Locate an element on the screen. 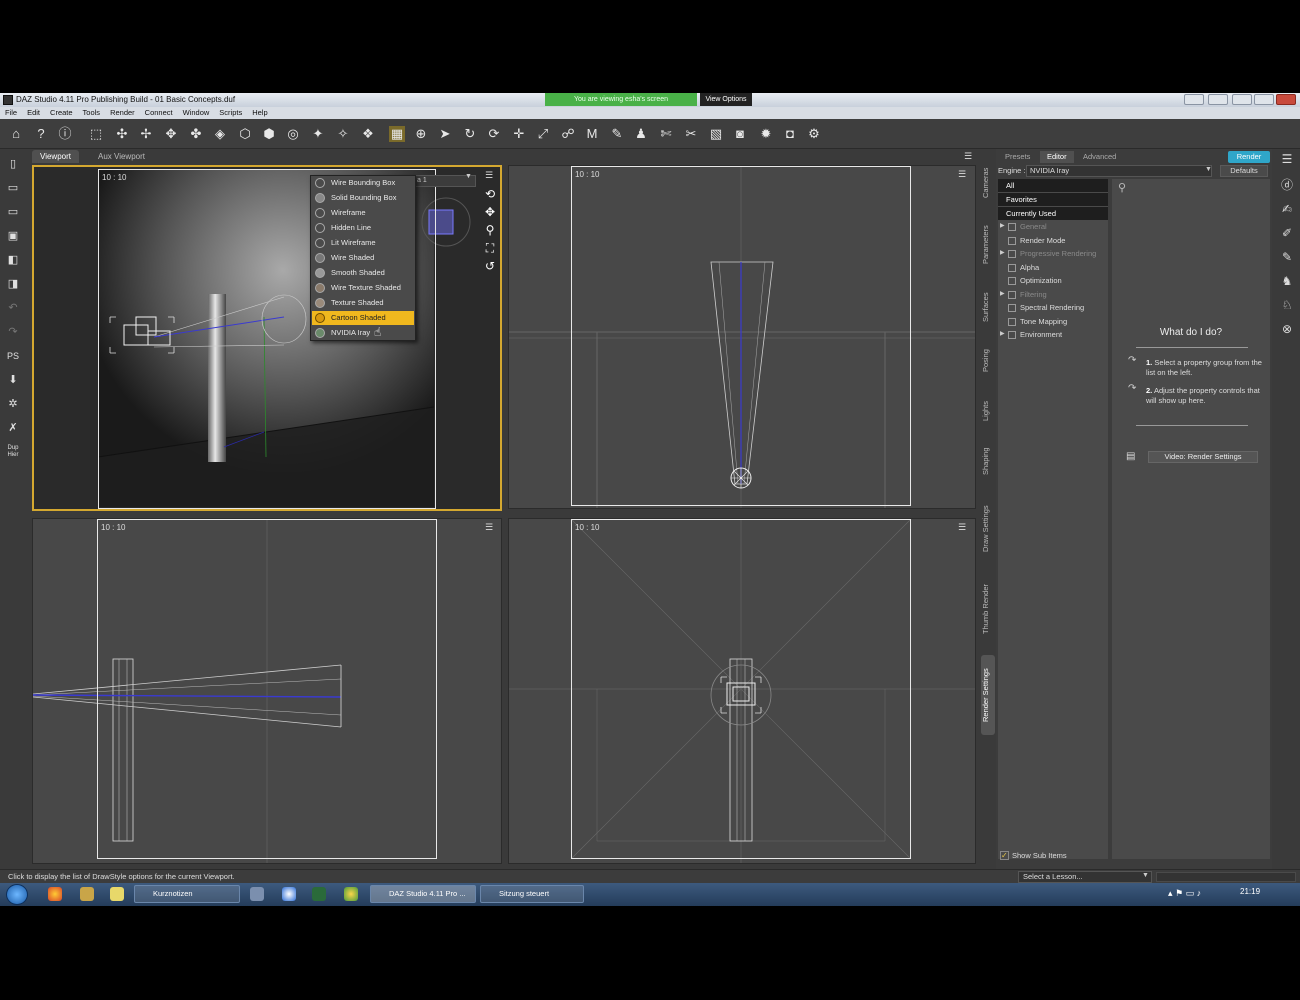 This screenshot has height=1000, width=1300. region-nav-icon: ✥ is located at coordinates (171, 134).